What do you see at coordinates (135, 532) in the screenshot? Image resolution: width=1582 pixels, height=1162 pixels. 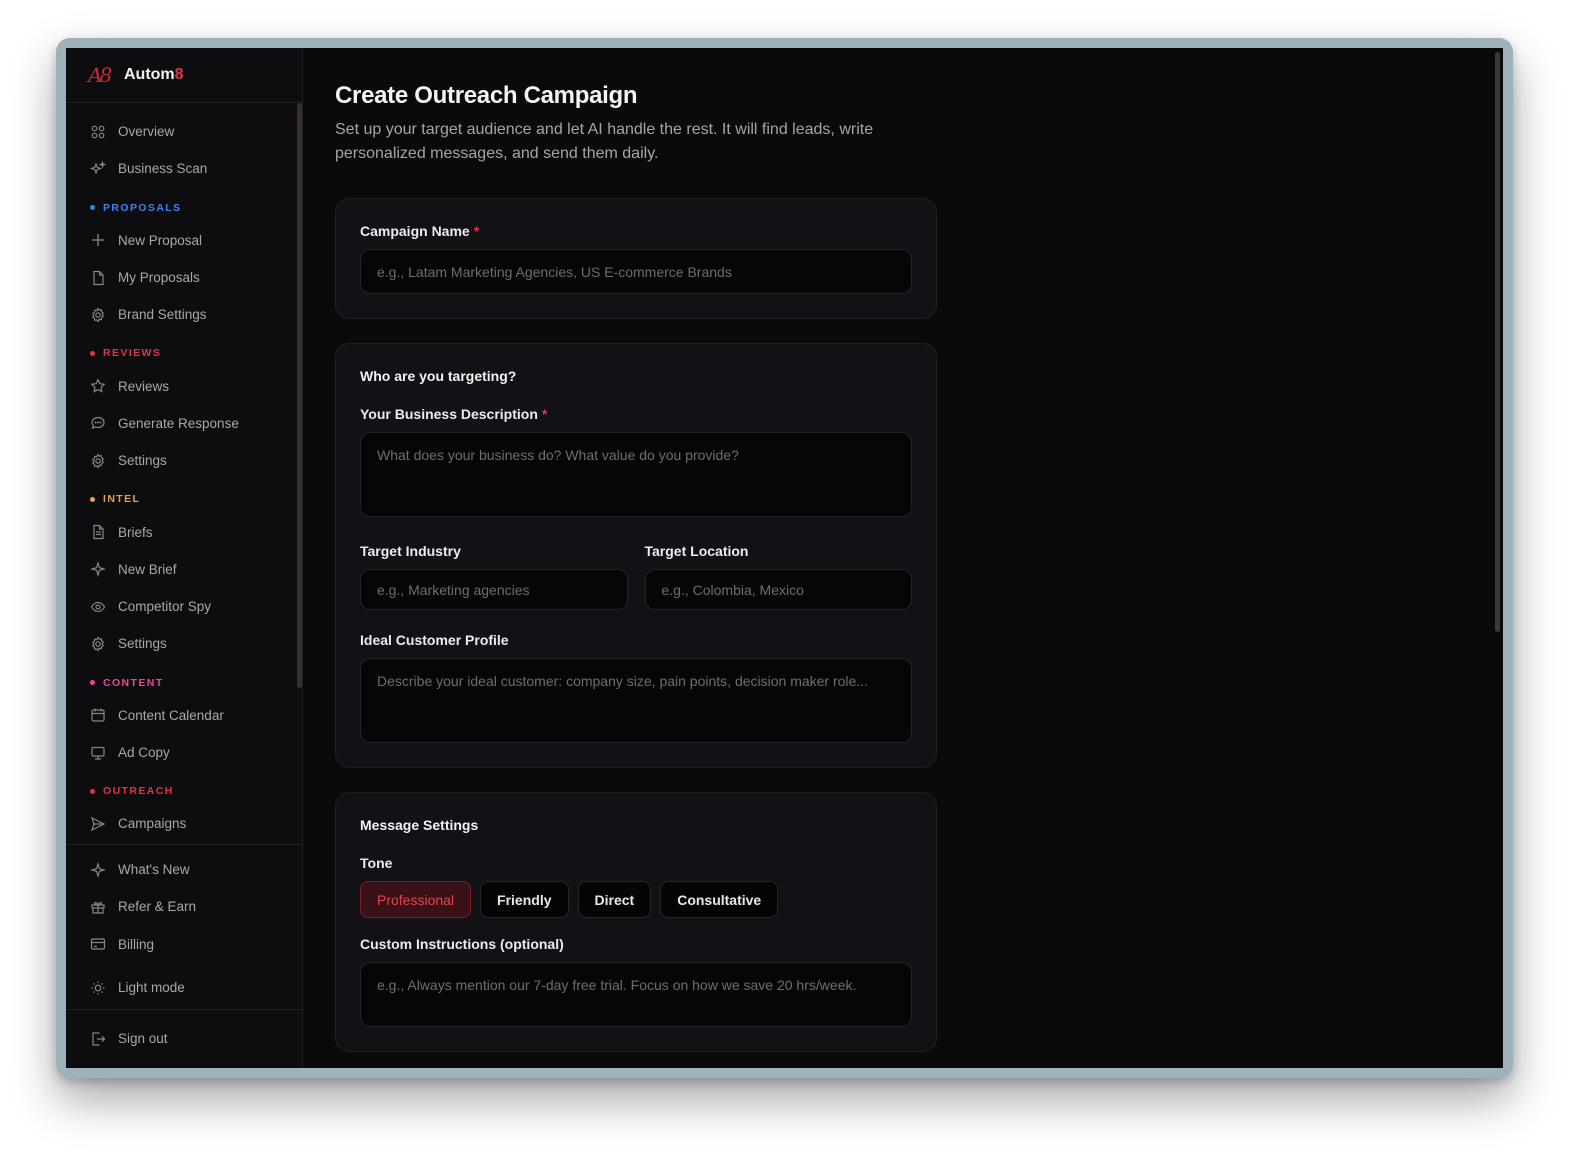 I see `sidebar-item-label: Briefs` at bounding box center [135, 532].